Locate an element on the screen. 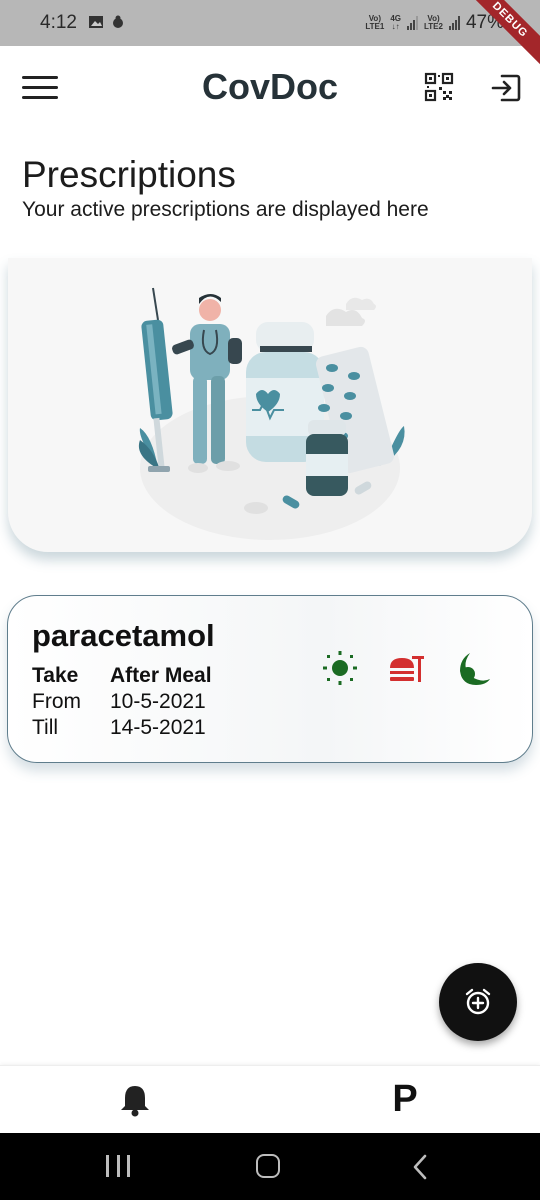  from-label: From is located at coordinates (56, 701).